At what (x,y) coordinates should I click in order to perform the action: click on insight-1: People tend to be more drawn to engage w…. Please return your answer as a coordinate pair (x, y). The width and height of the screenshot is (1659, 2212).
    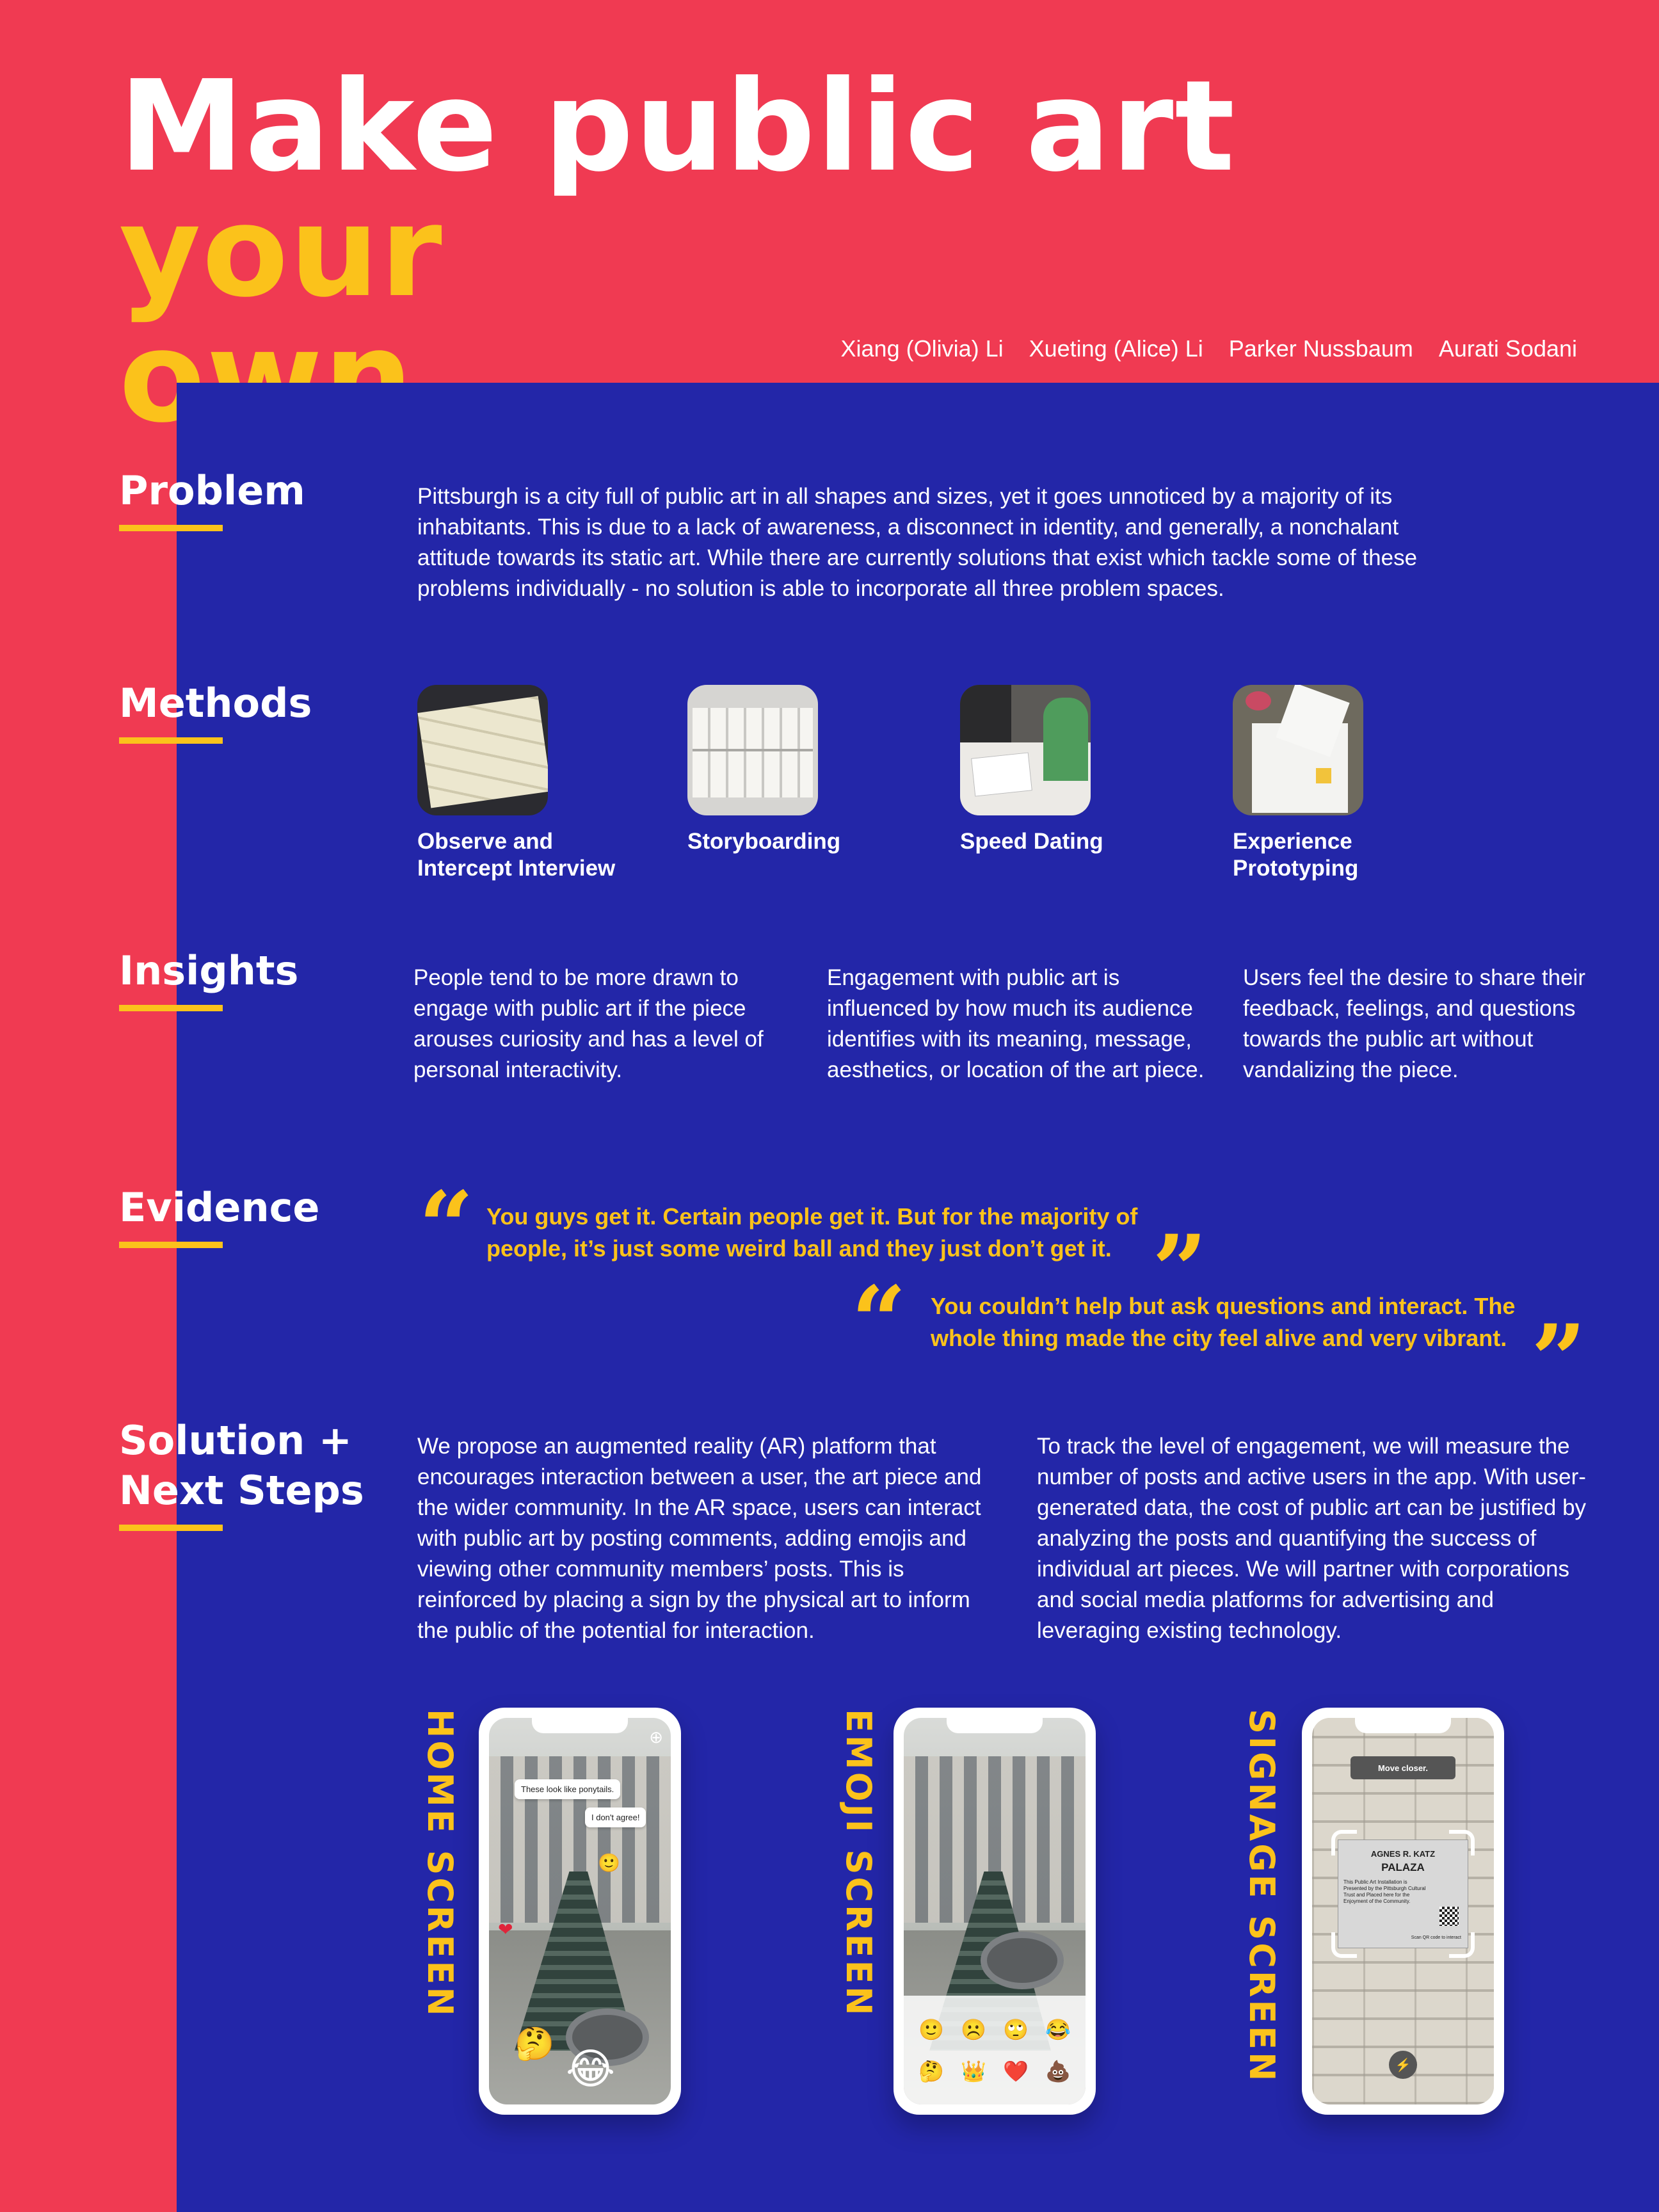
    Looking at the image, I should click on (588, 1023).